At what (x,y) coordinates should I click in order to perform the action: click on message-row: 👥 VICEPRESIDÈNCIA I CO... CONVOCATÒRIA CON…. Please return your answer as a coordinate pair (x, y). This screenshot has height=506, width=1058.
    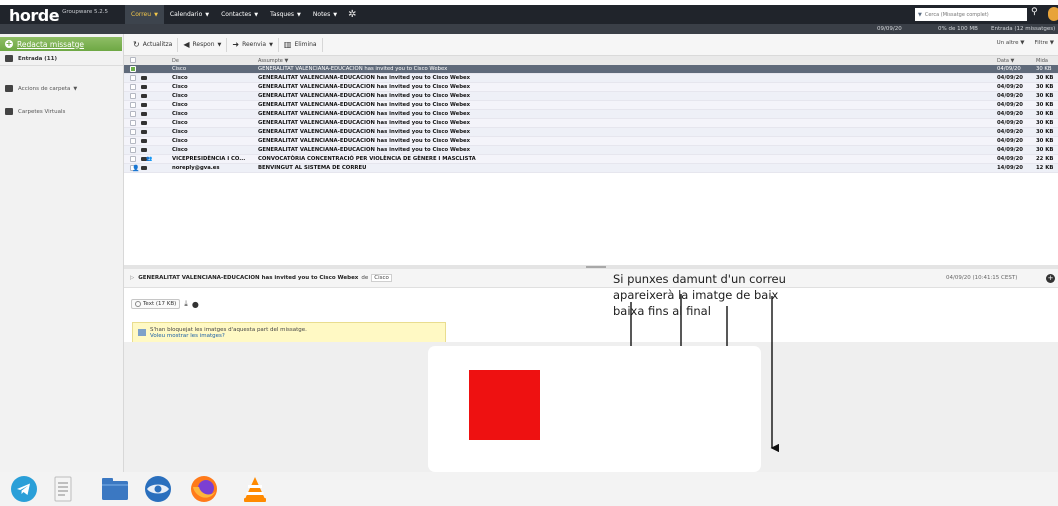
    Looking at the image, I should click on (591, 159).